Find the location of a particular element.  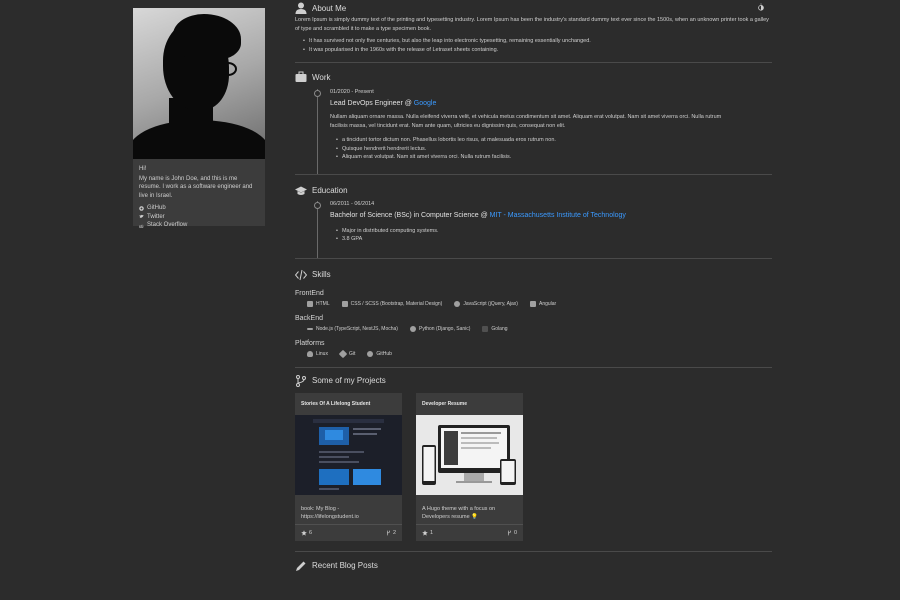

forks-count: 2 is located at coordinates (391, 533).